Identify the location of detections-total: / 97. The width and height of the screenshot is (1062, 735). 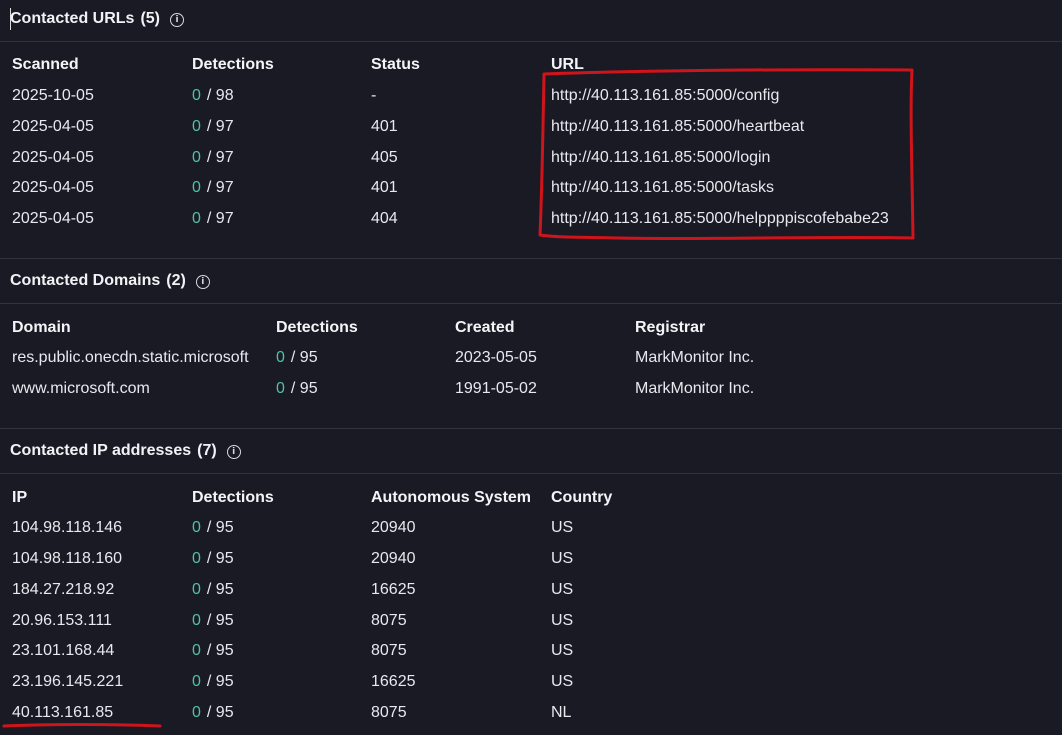
(220, 187).